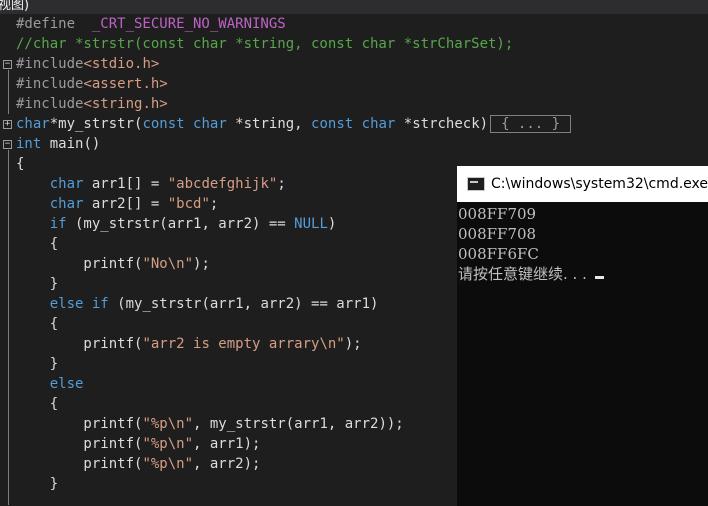 The width and height of the screenshot is (708, 506). I want to click on collapsed-block: { ... }, so click(531, 124).